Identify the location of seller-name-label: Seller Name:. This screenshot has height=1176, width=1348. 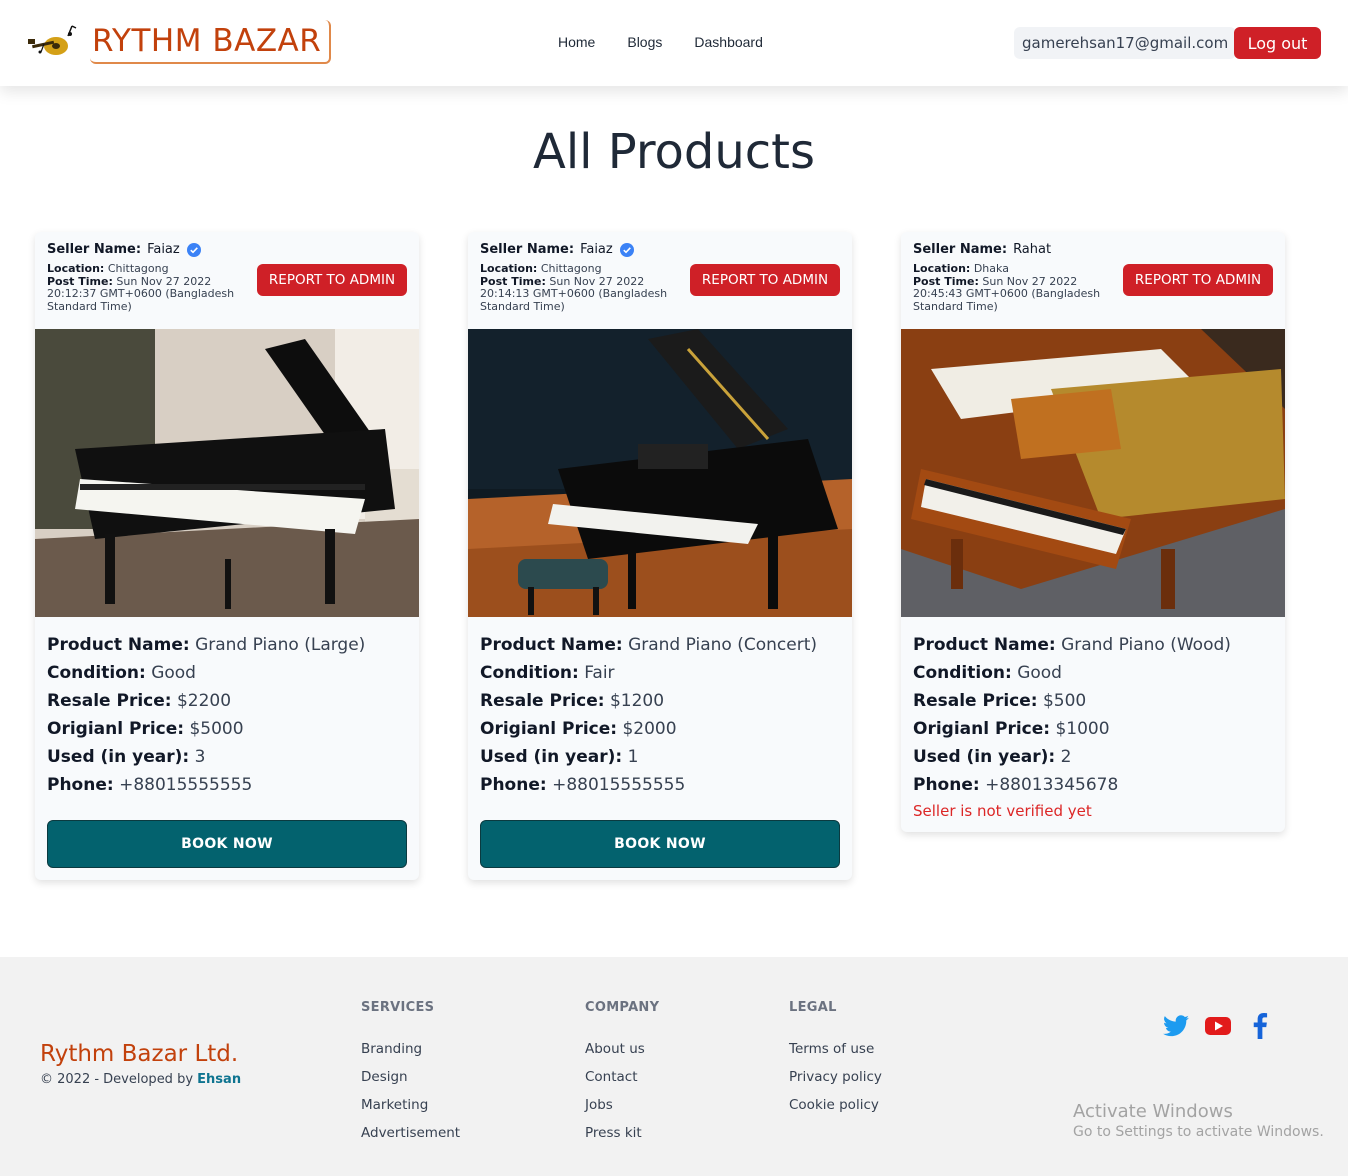
(960, 249).